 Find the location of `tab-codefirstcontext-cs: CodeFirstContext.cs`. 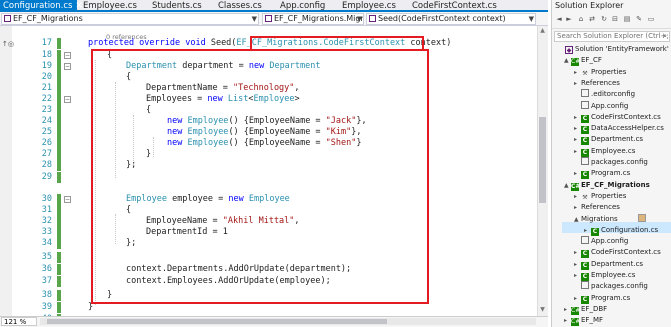

tab-codefirstcontext-cs: CodeFirstContext.cs is located at coordinates (454, 6).